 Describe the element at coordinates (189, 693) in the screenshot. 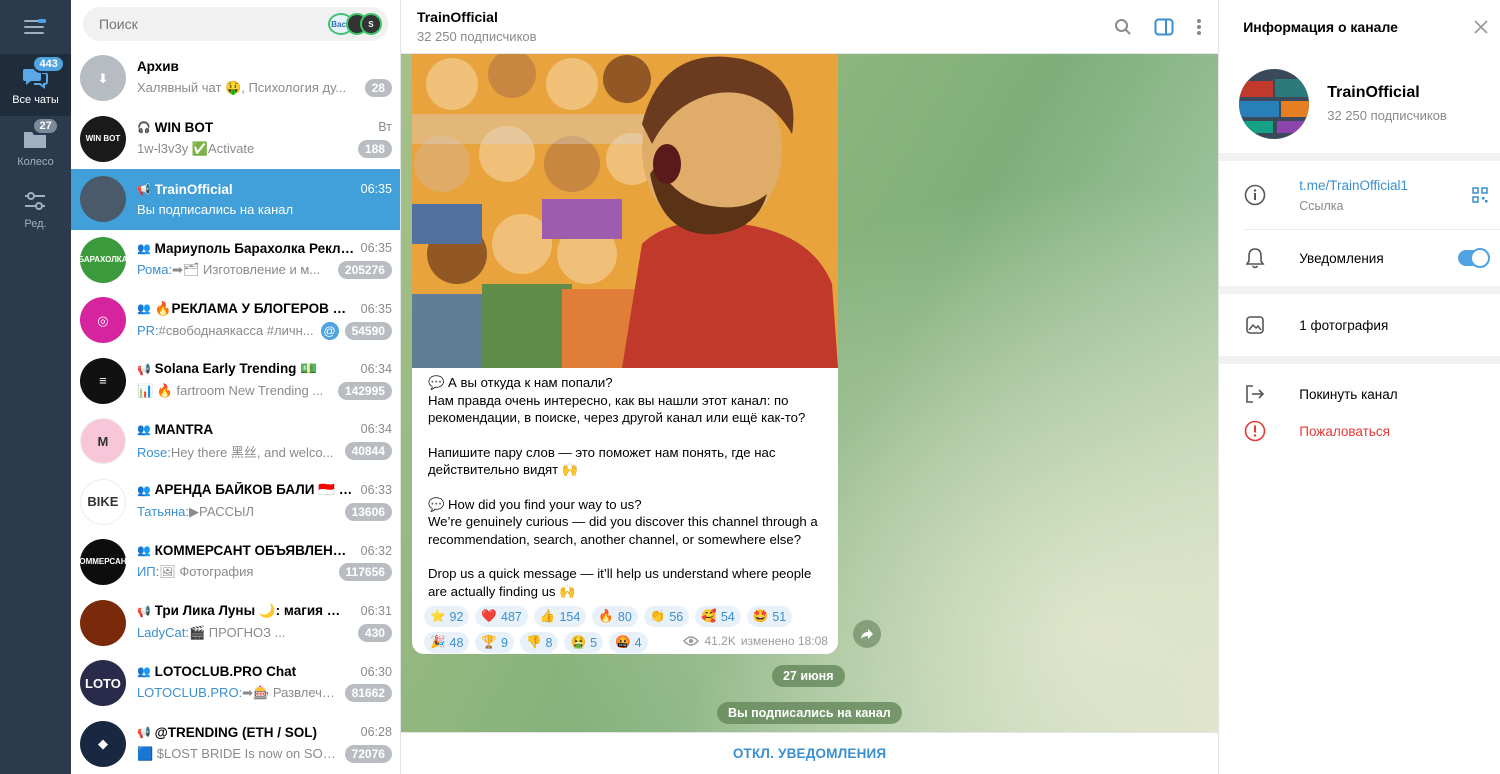

I see `chat-sender: LOTOCLUB.PRO:` at that location.